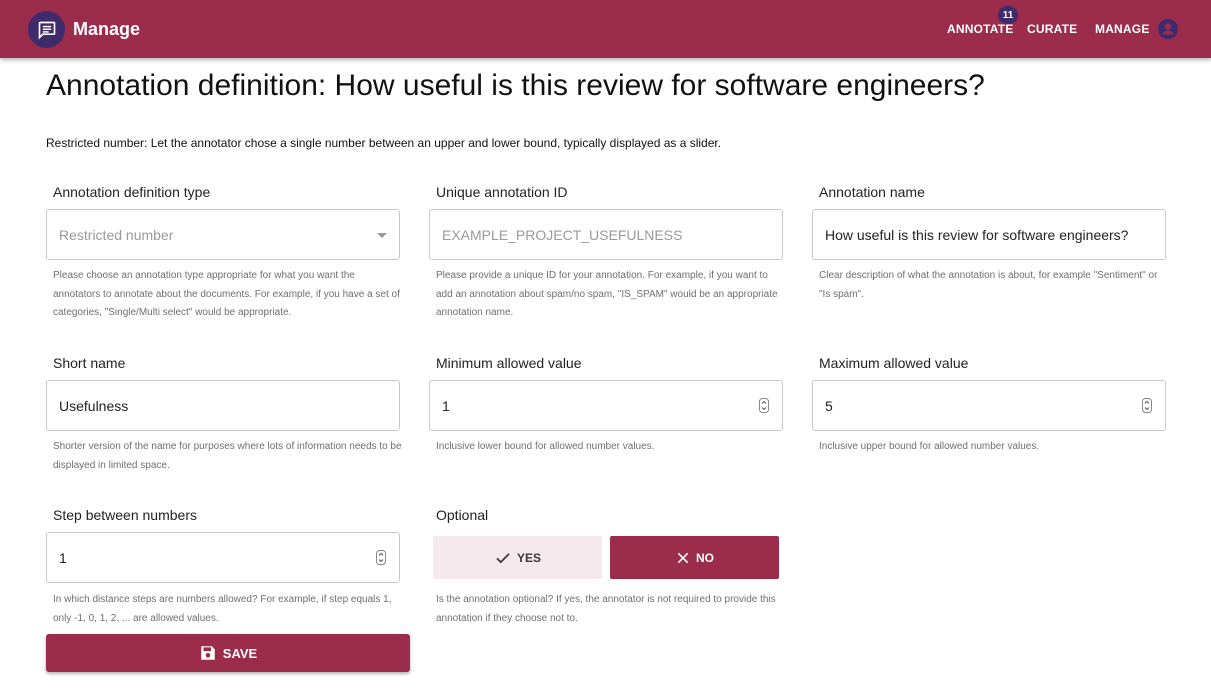 The width and height of the screenshot is (1211, 690). What do you see at coordinates (446, 405) in the screenshot?
I see `min-value: 1` at bounding box center [446, 405].